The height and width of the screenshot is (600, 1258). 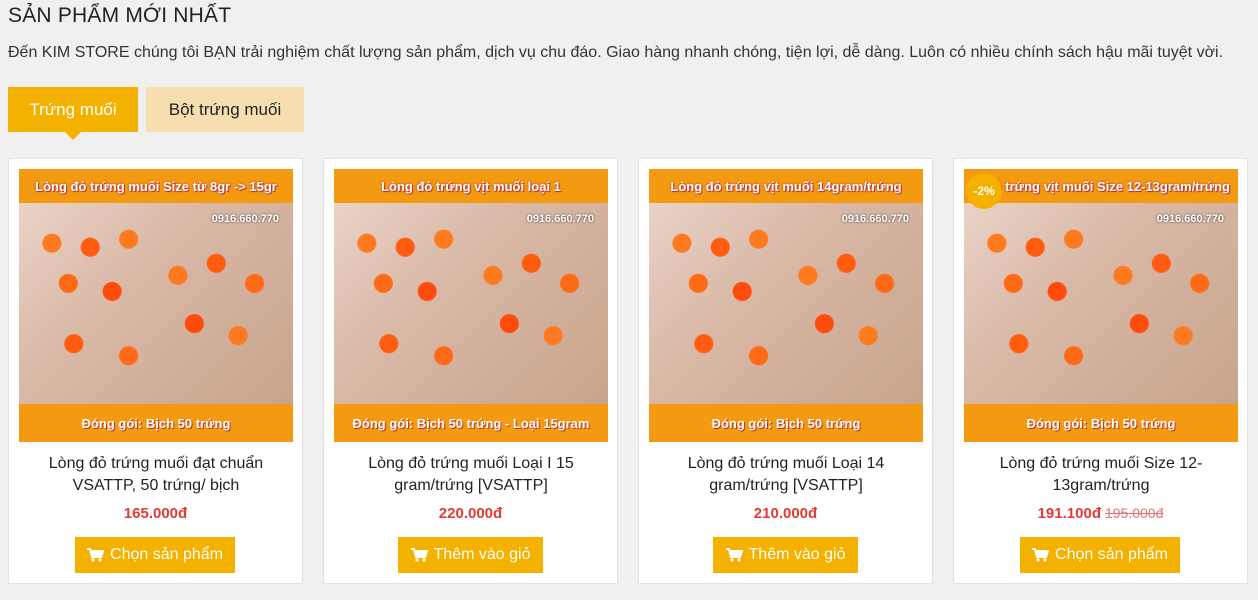 What do you see at coordinates (984, 191) in the screenshot?
I see `discount-badge: -2%` at bounding box center [984, 191].